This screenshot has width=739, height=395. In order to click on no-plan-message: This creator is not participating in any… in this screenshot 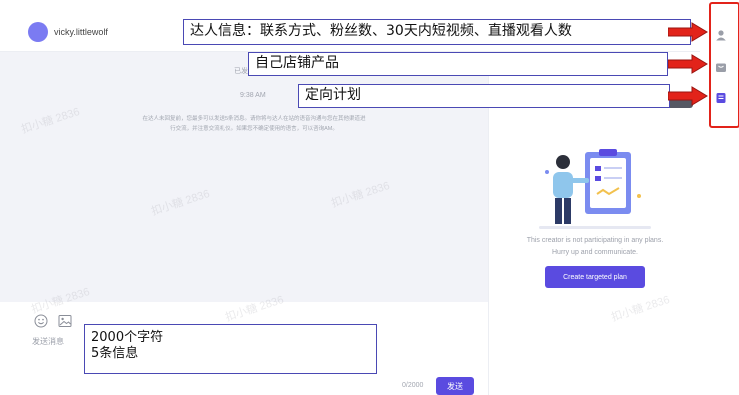, I will do `click(595, 247)`.